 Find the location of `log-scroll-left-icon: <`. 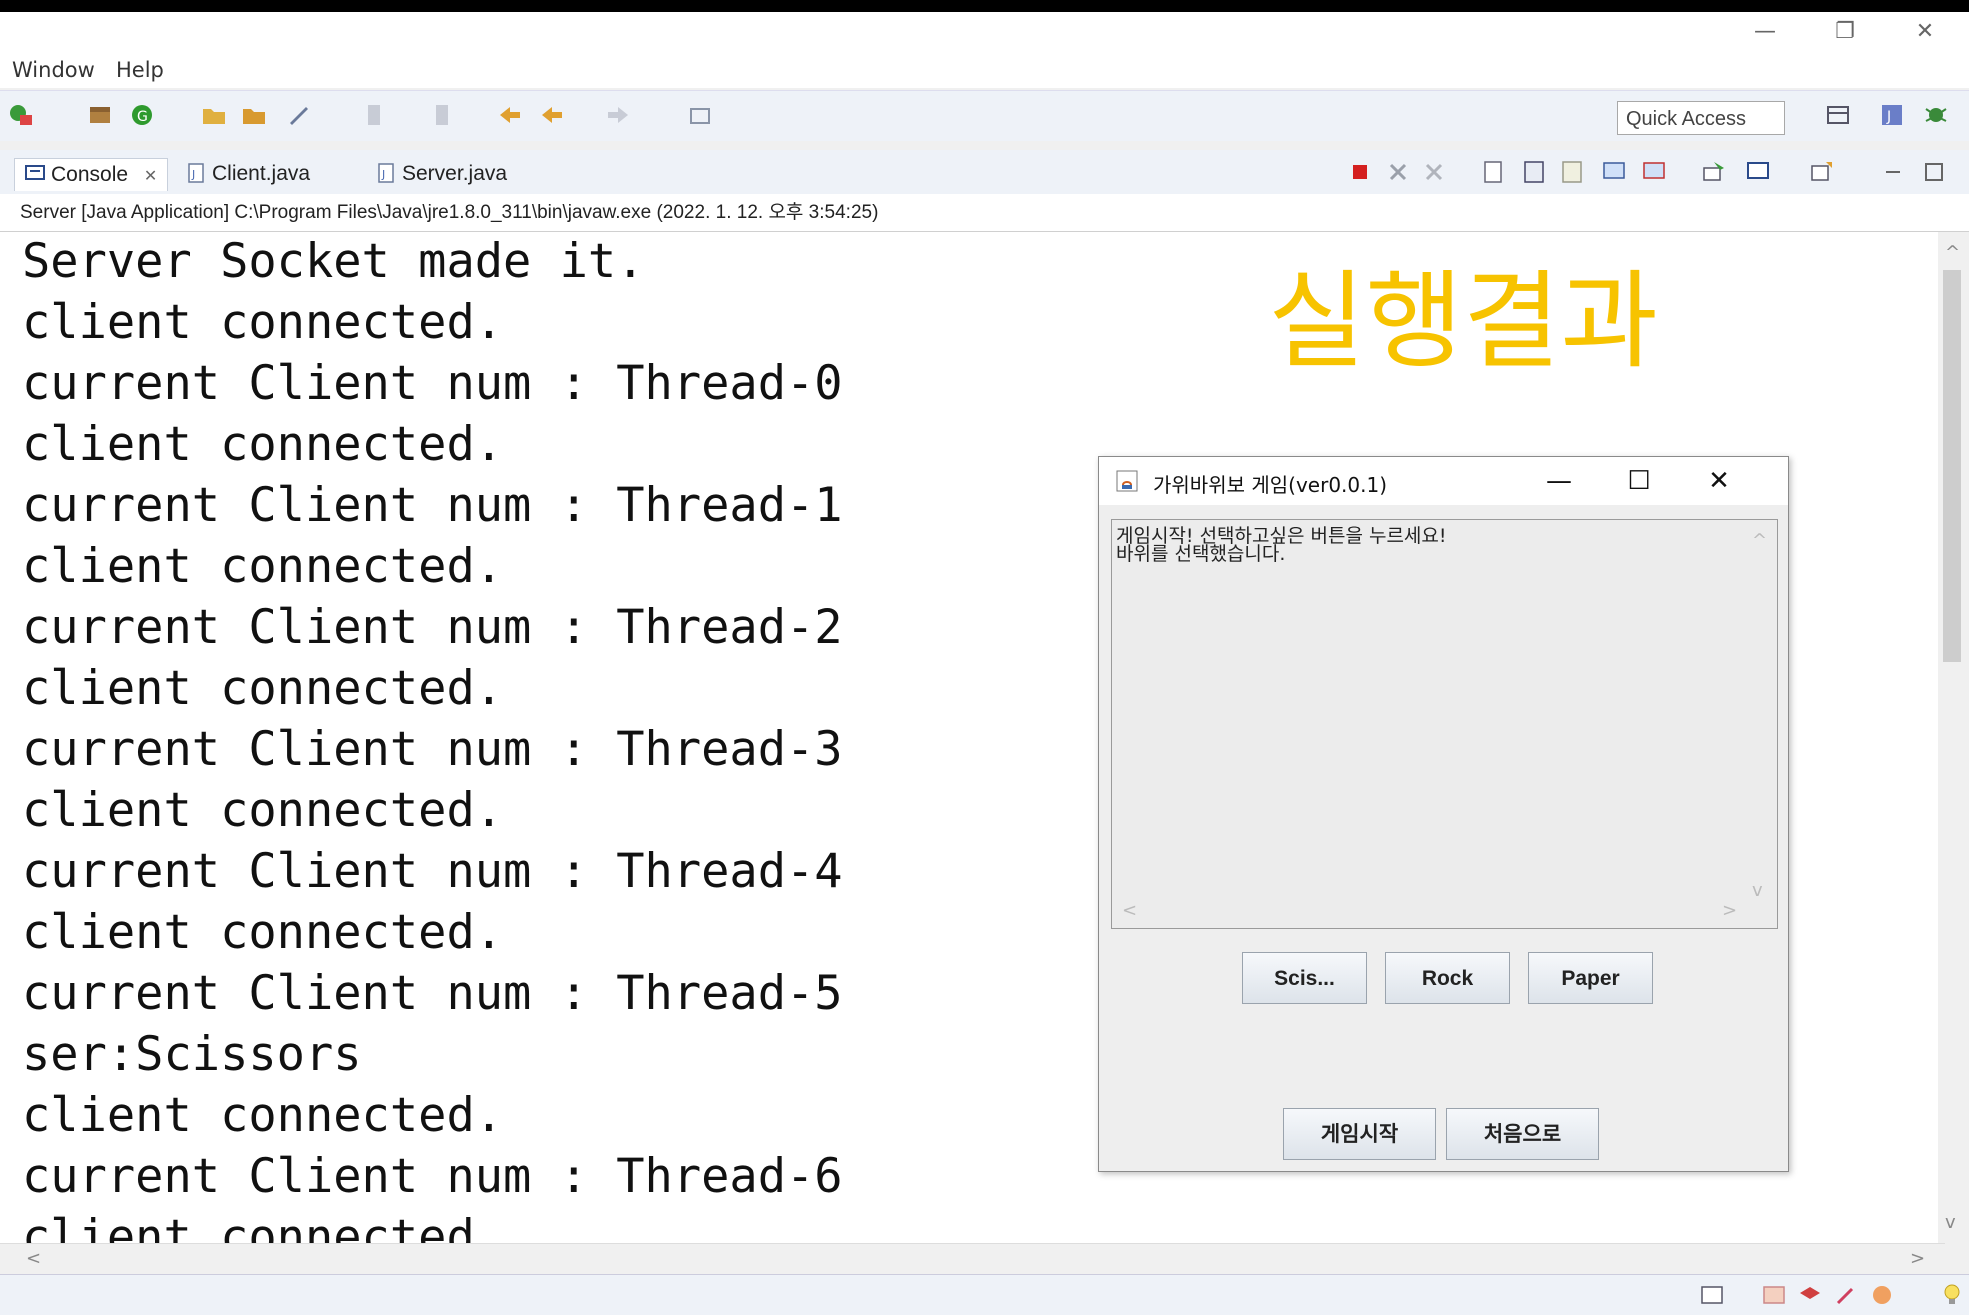

log-scroll-left-icon: < is located at coordinates (1129, 910).